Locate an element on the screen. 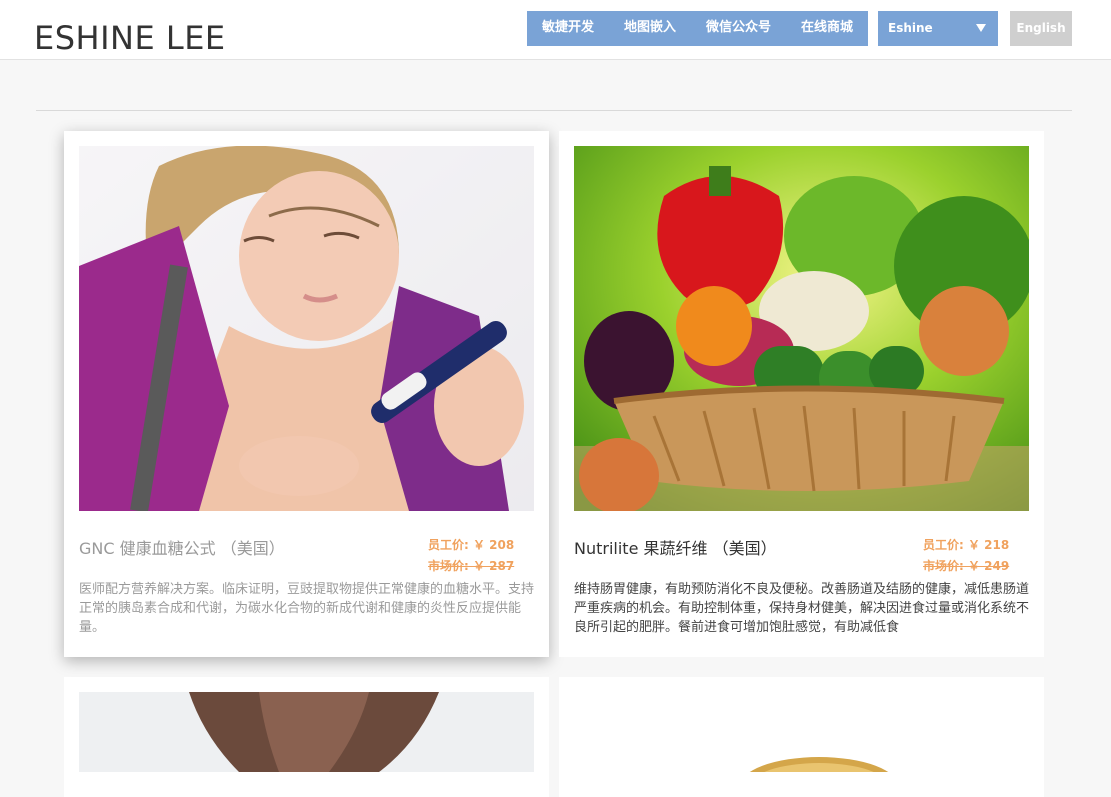 The image size is (1111, 797). nav-item-wechat: 微信公众号 is located at coordinates (738, 28).